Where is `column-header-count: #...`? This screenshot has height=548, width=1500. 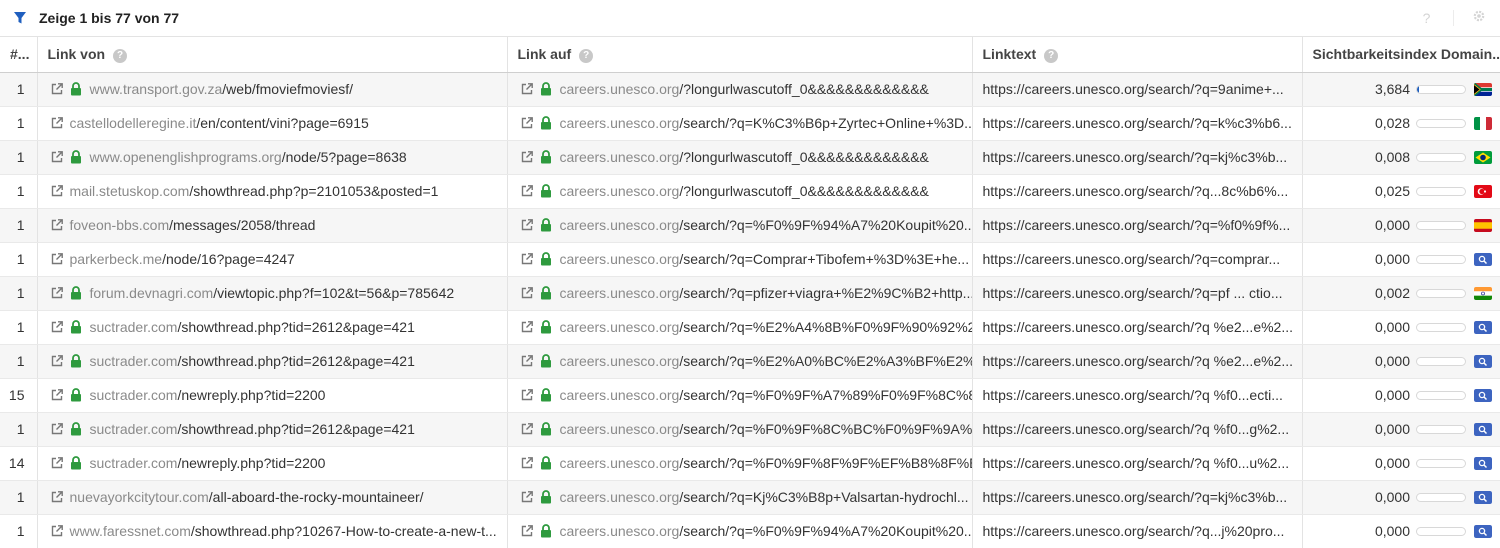
column-header-count: #... is located at coordinates (19, 55).